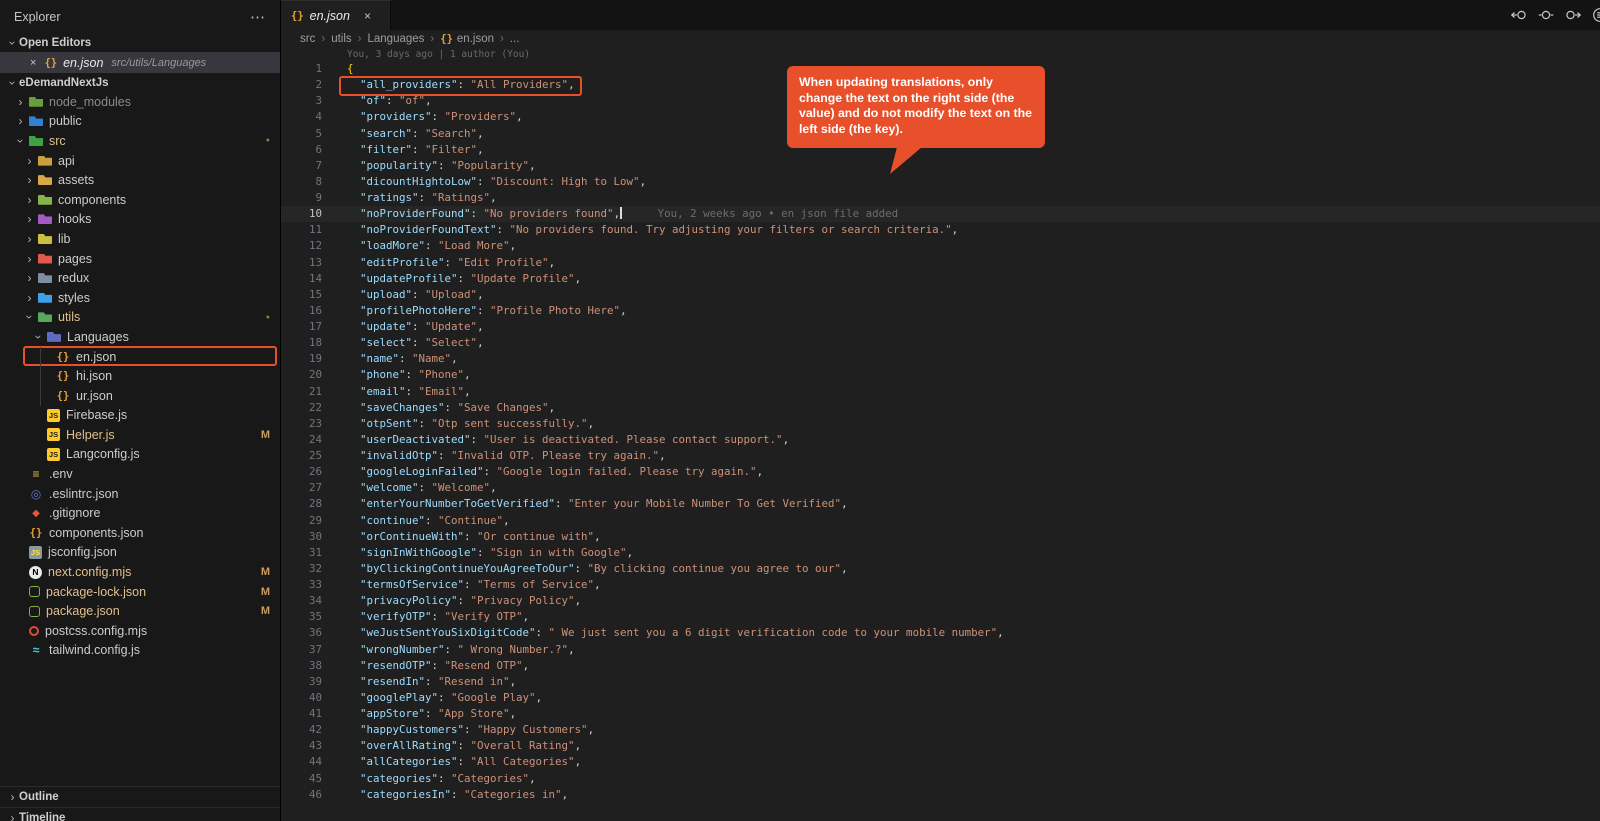 This screenshot has height=821, width=1600. I want to click on json-value: "of", so click(412, 101).